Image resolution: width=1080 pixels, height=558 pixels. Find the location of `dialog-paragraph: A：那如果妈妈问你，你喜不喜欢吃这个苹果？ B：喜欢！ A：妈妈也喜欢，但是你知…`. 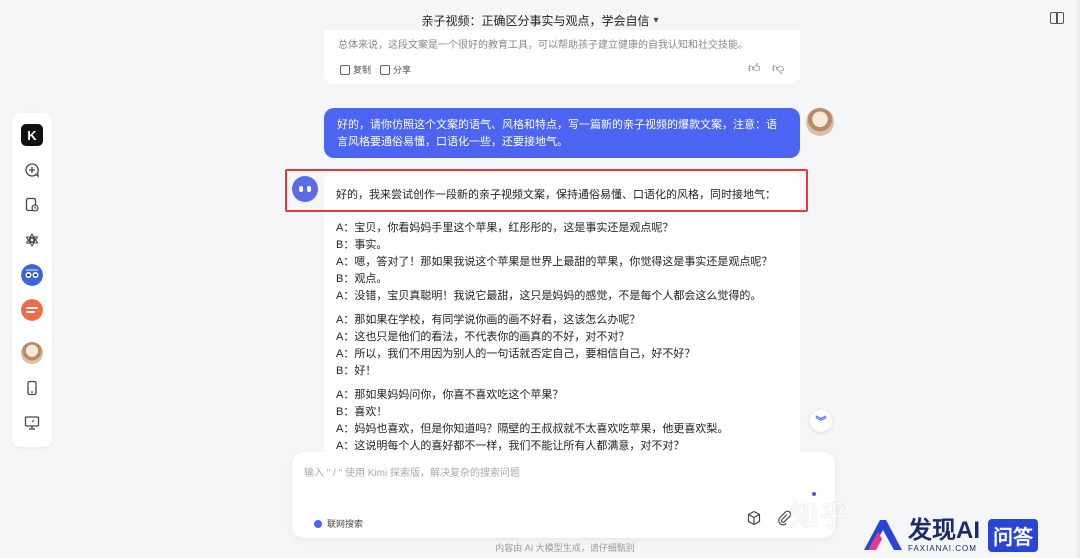

dialog-paragraph: A：那如果妈妈问你，你喜不喜欢吃这个苹果？ B：喜欢！ A：妈妈也喜欢，但是你知… is located at coordinates (554, 421).